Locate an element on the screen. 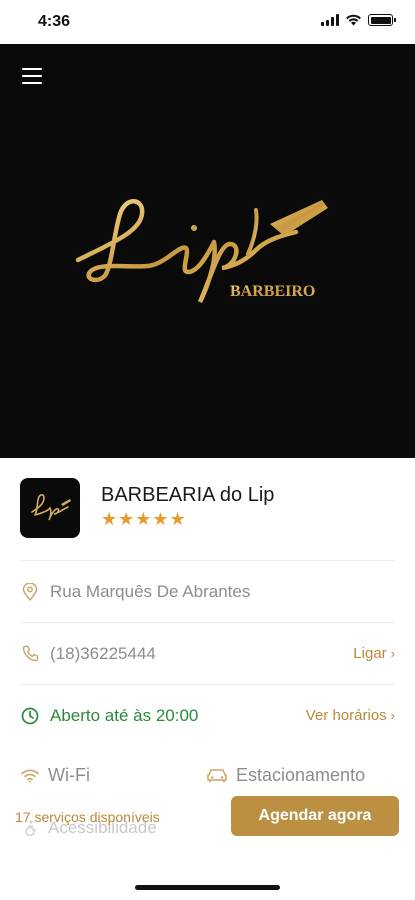 The width and height of the screenshot is (415, 900). amenity-label: Estacionamento is located at coordinates (301, 774).